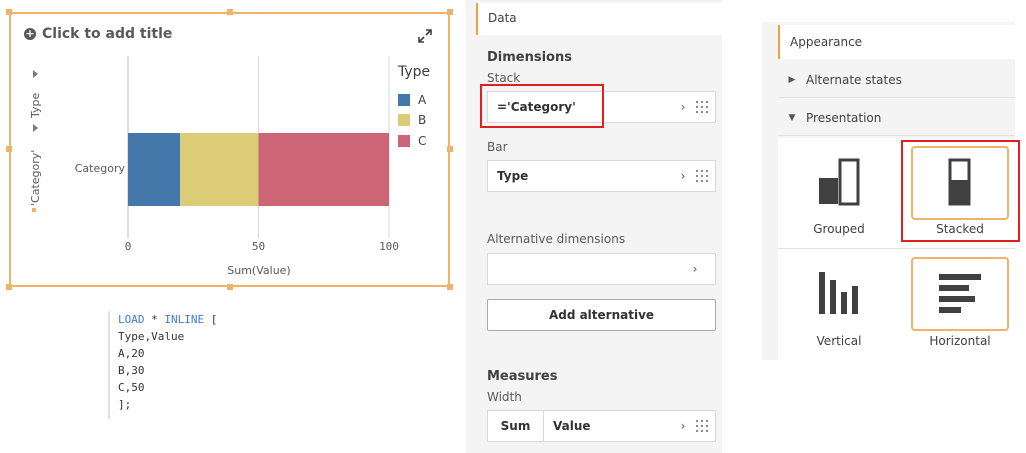 The image size is (1026, 453). Describe the element at coordinates (599, 19) in the screenshot. I see `data-section-header: Data` at that location.